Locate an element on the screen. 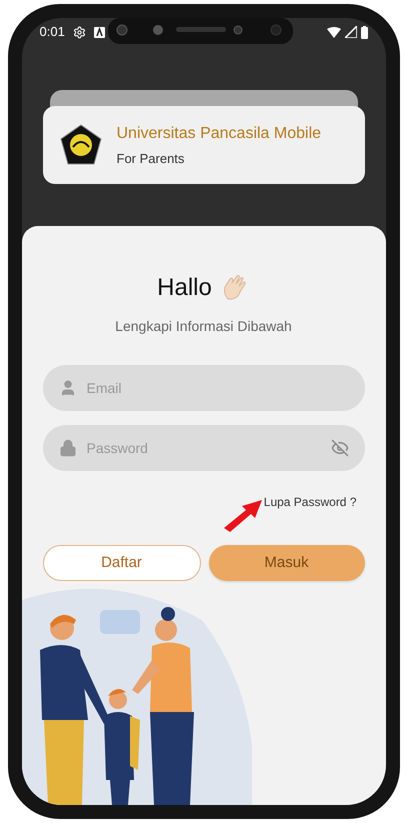  app-subtitle: For Parents is located at coordinates (151, 159).